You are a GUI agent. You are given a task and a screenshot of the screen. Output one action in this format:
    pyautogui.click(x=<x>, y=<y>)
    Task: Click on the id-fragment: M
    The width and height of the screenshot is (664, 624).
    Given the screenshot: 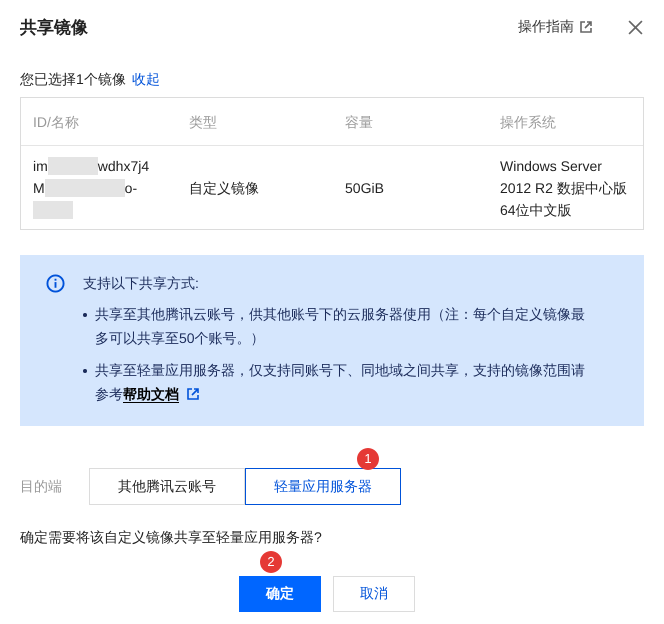 What is the action you would take?
    pyautogui.click(x=39, y=188)
    